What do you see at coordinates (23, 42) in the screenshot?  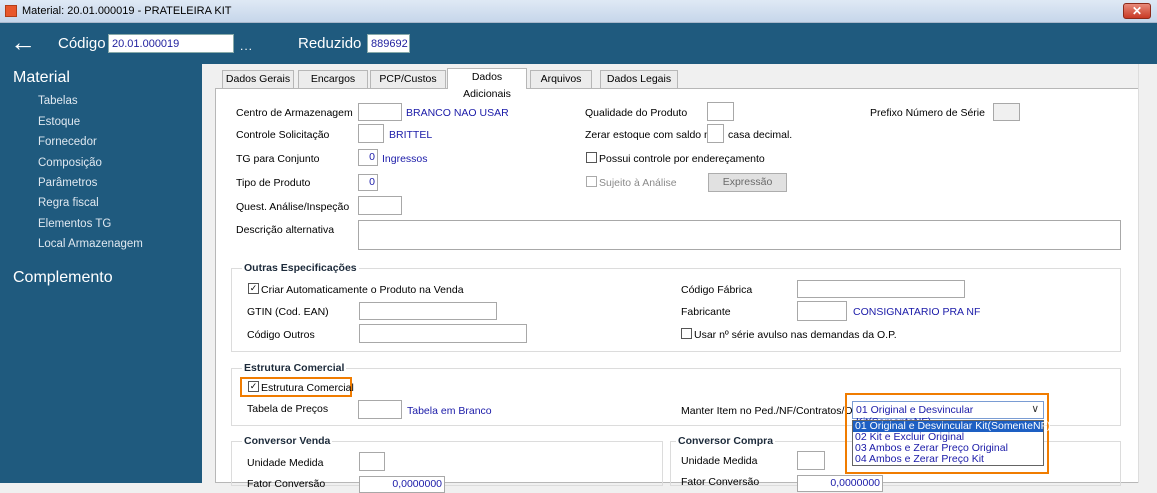 I see `arrow-left-icon: ←` at bounding box center [23, 42].